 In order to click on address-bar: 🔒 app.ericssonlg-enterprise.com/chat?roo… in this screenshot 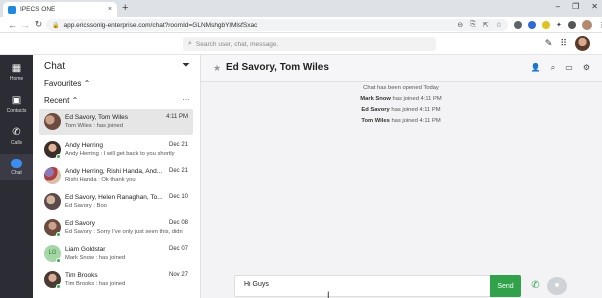, I will do `click(277, 25)`.